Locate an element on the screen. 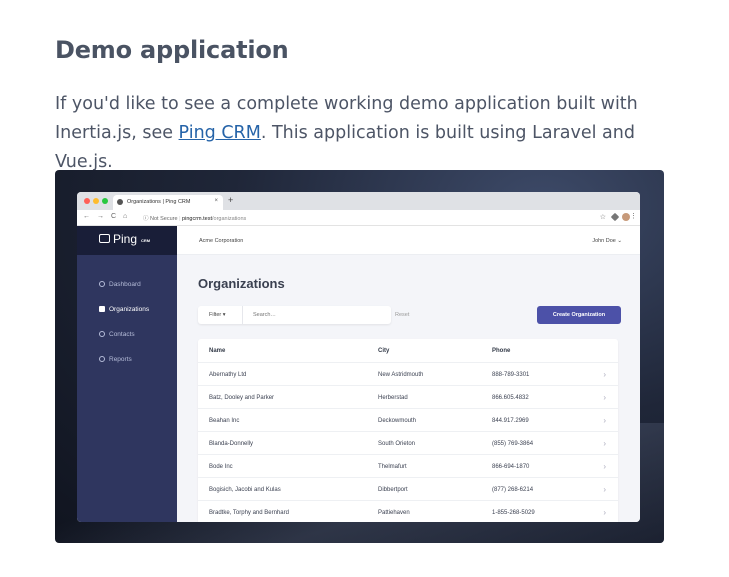  reload-icon: C is located at coordinates (113, 216).